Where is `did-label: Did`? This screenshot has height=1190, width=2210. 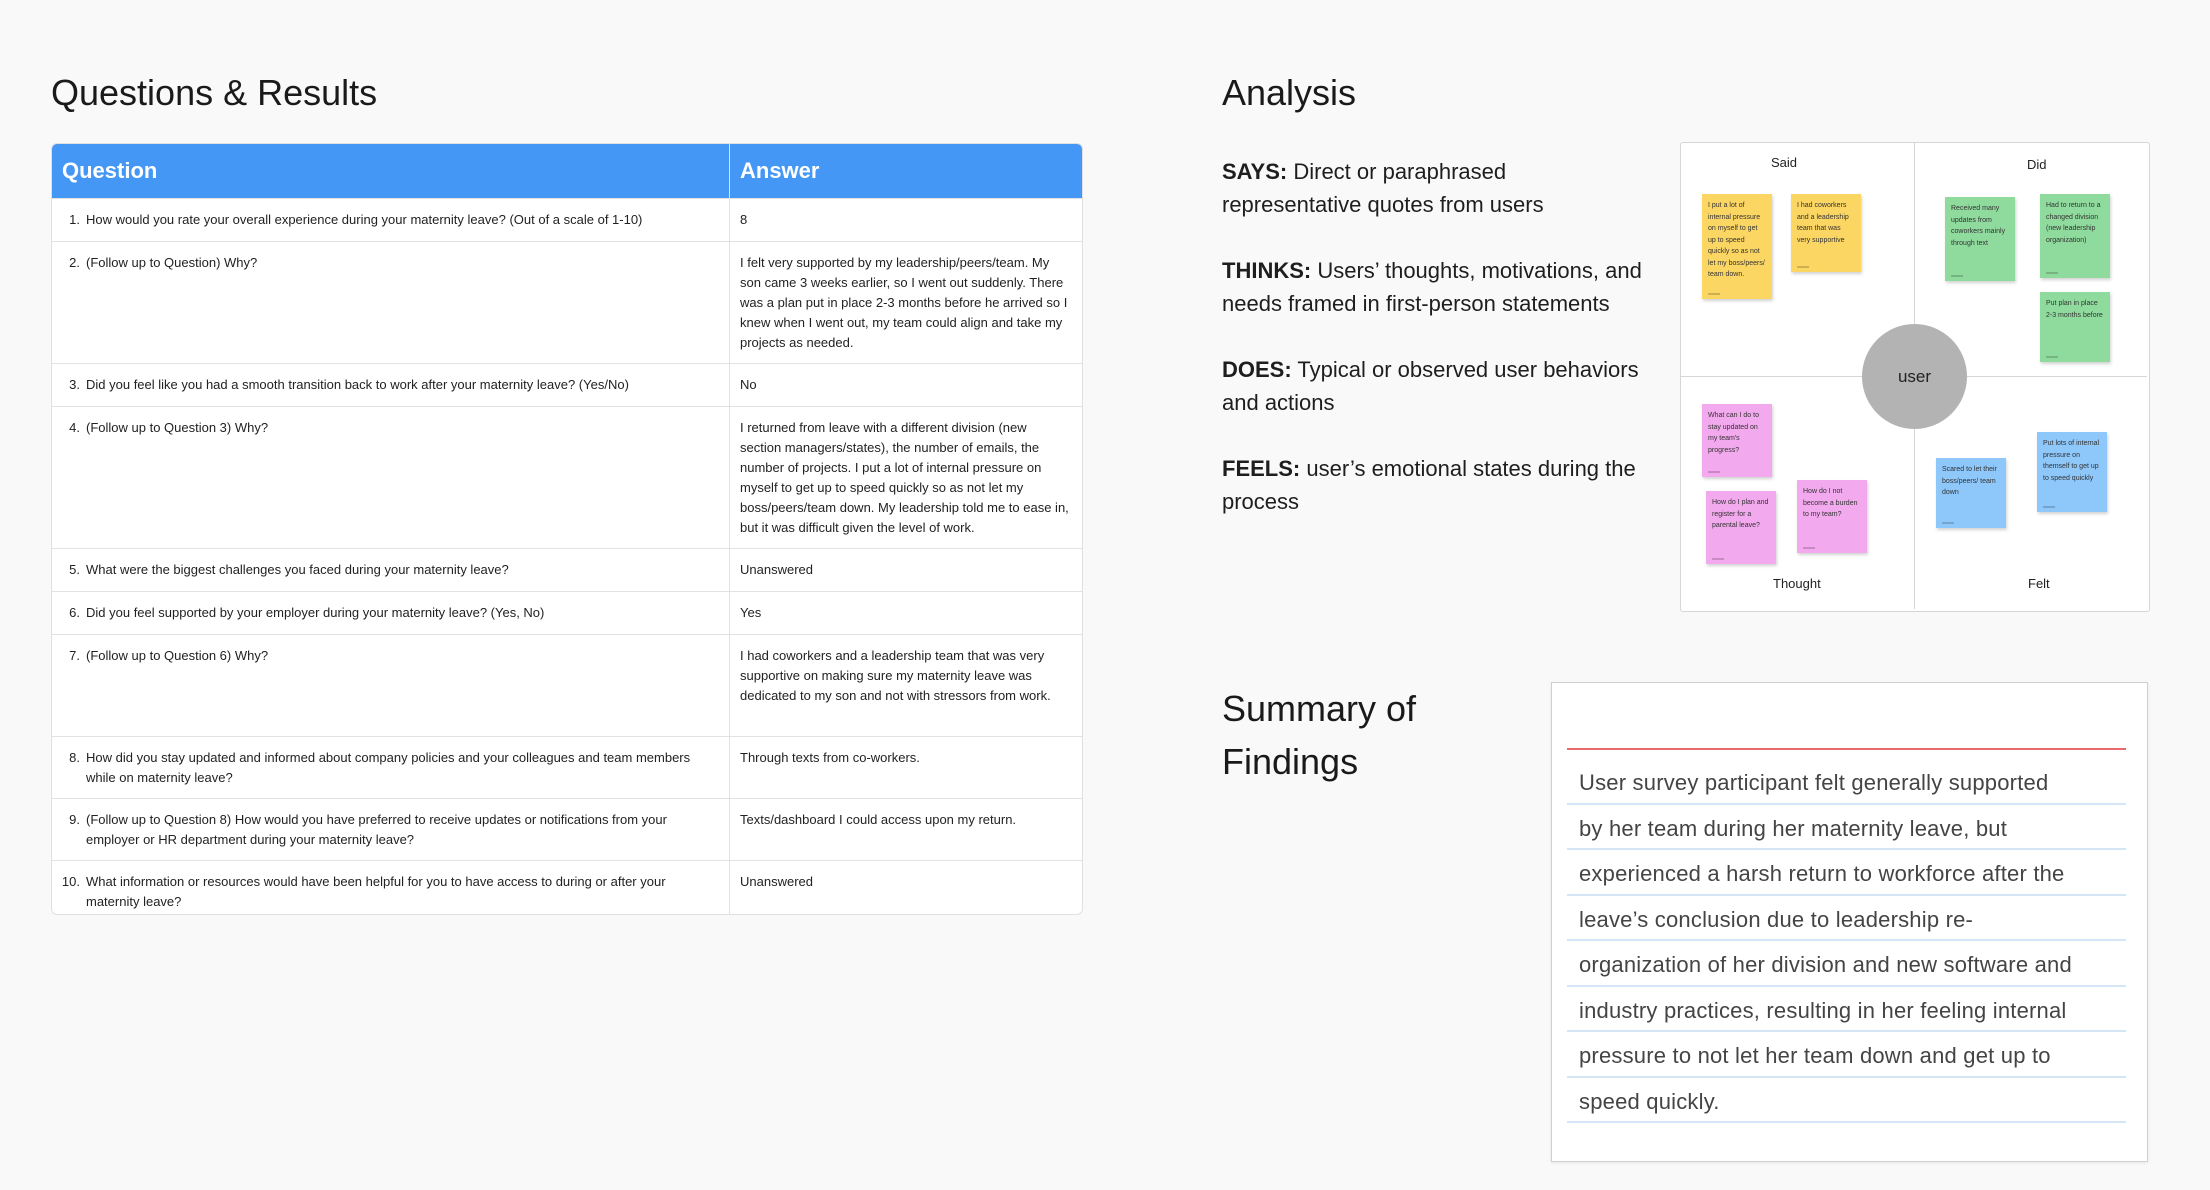
did-label: Did is located at coordinates (2037, 164).